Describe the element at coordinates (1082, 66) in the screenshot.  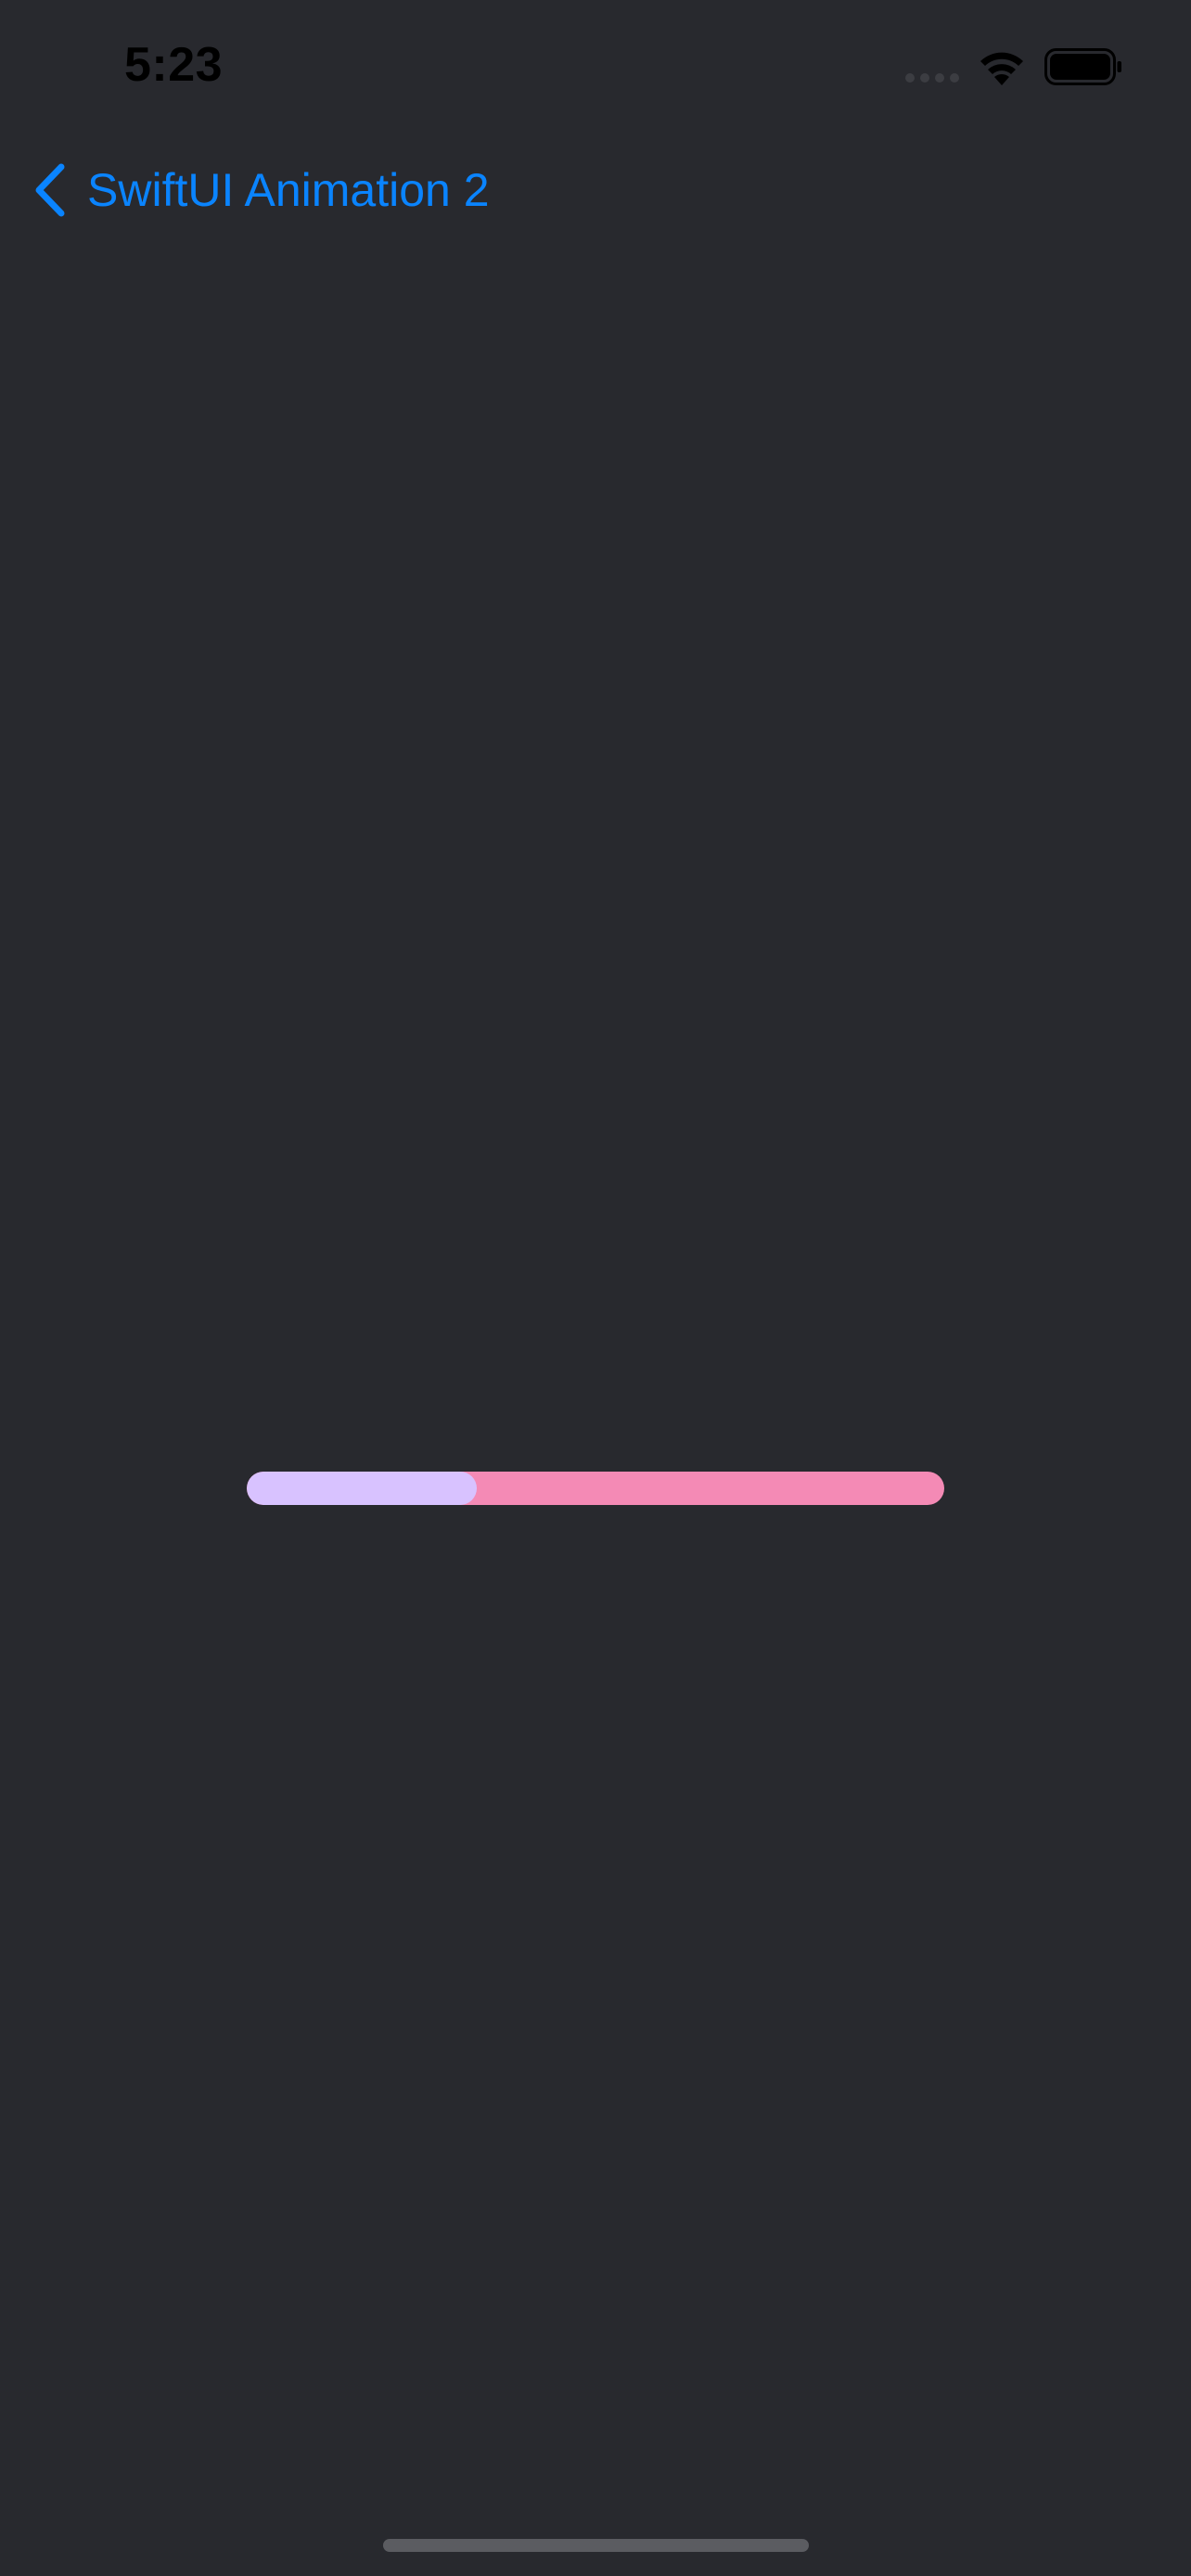
I see `battery-icon` at that location.